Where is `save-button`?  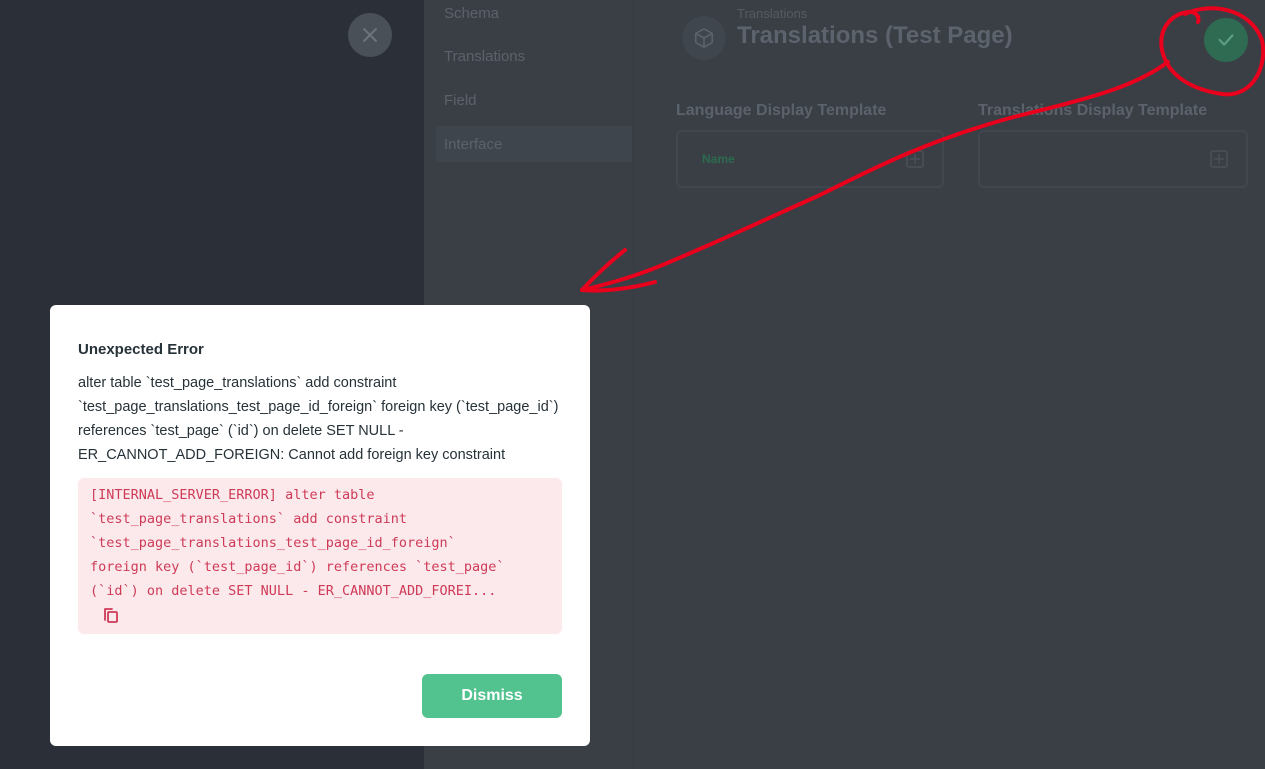 save-button is located at coordinates (1226, 40).